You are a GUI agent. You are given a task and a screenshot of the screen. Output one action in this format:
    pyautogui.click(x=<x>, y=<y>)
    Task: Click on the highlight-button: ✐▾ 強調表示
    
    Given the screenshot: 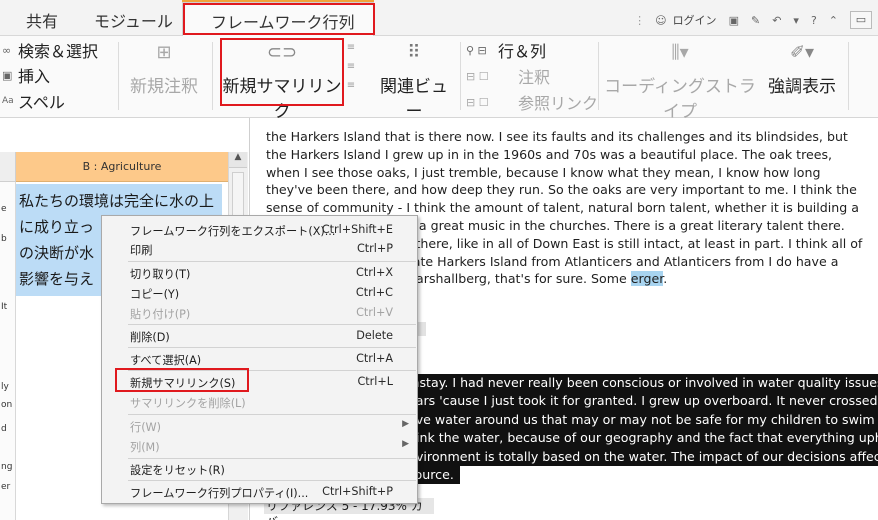 What is the action you would take?
    pyautogui.click(x=802, y=69)
    